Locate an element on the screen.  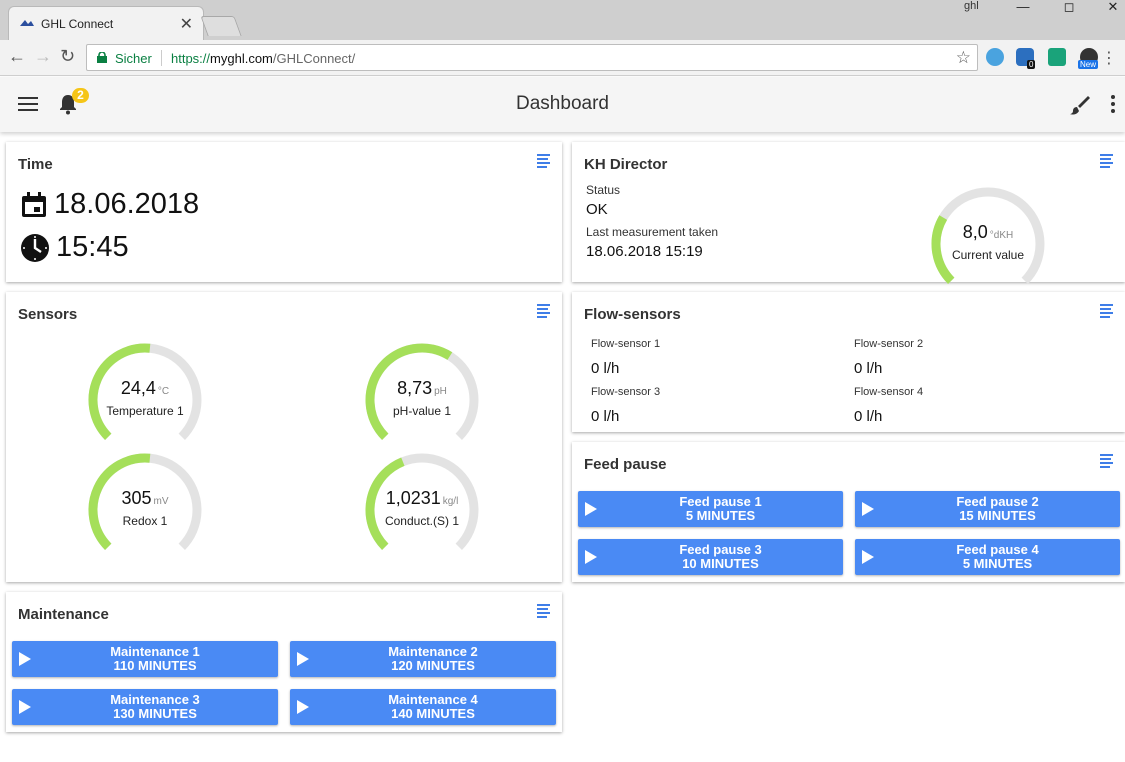
redox-gauge: 305 mV Redox 1 is located at coordinates (145, 510).